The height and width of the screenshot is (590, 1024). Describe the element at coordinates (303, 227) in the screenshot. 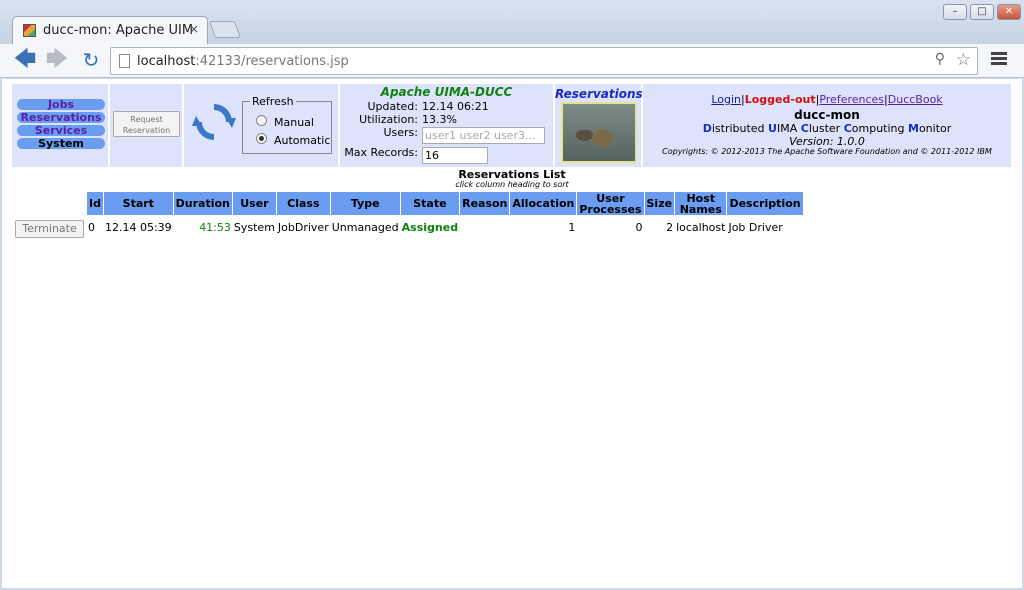

I see `cell-class: JobDriver` at that location.